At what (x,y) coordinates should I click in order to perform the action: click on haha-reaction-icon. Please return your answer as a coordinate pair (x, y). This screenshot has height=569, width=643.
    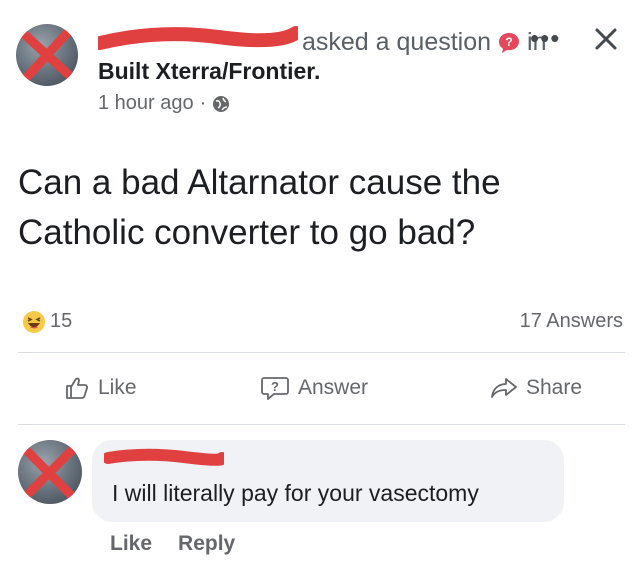
    Looking at the image, I should click on (34, 322).